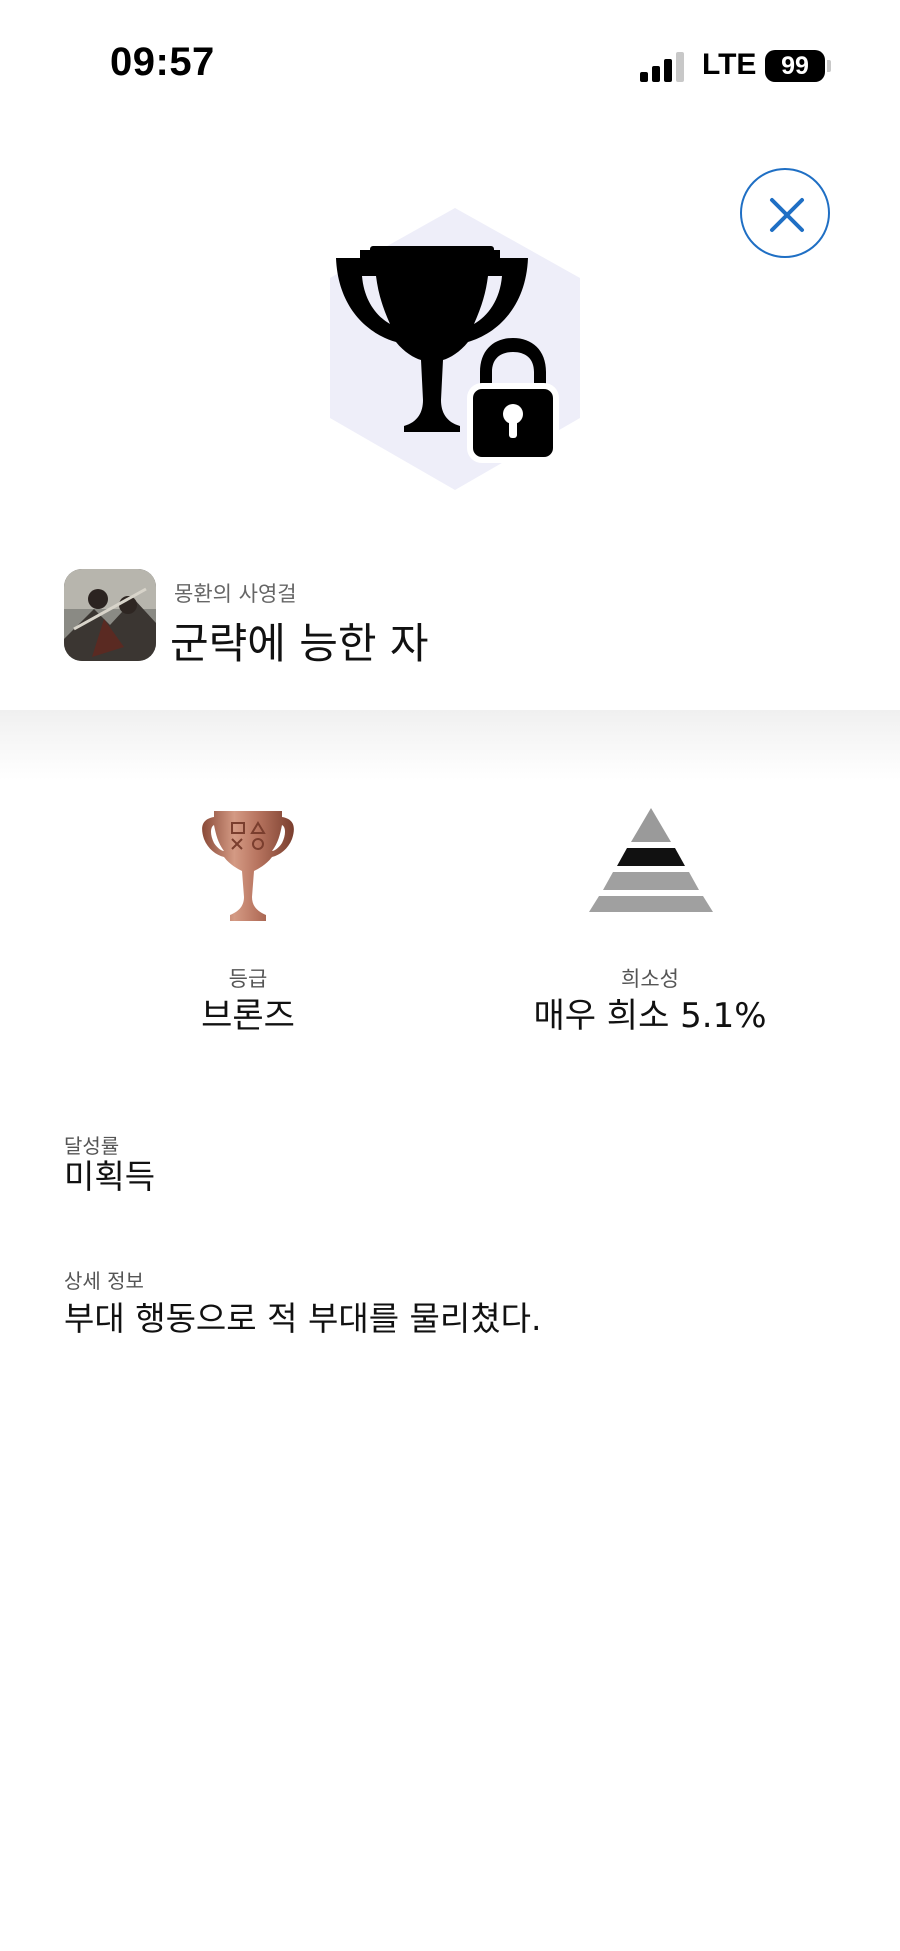  I want to click on details-label: 상세 정보, so click(104, 1281).